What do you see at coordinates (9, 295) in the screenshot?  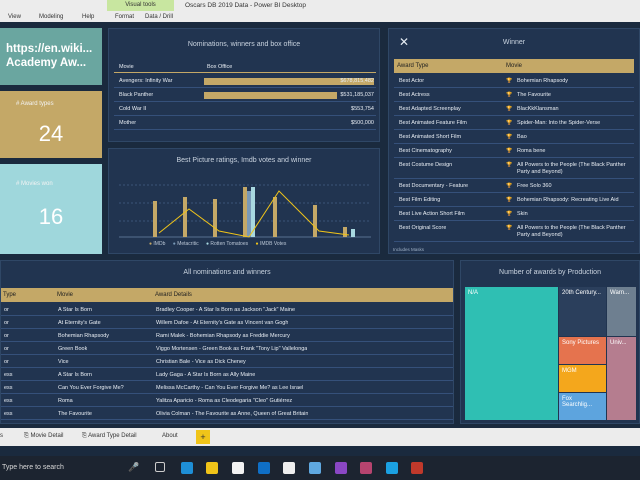 I see `header-type: Type` at bounding box center [9, 295].